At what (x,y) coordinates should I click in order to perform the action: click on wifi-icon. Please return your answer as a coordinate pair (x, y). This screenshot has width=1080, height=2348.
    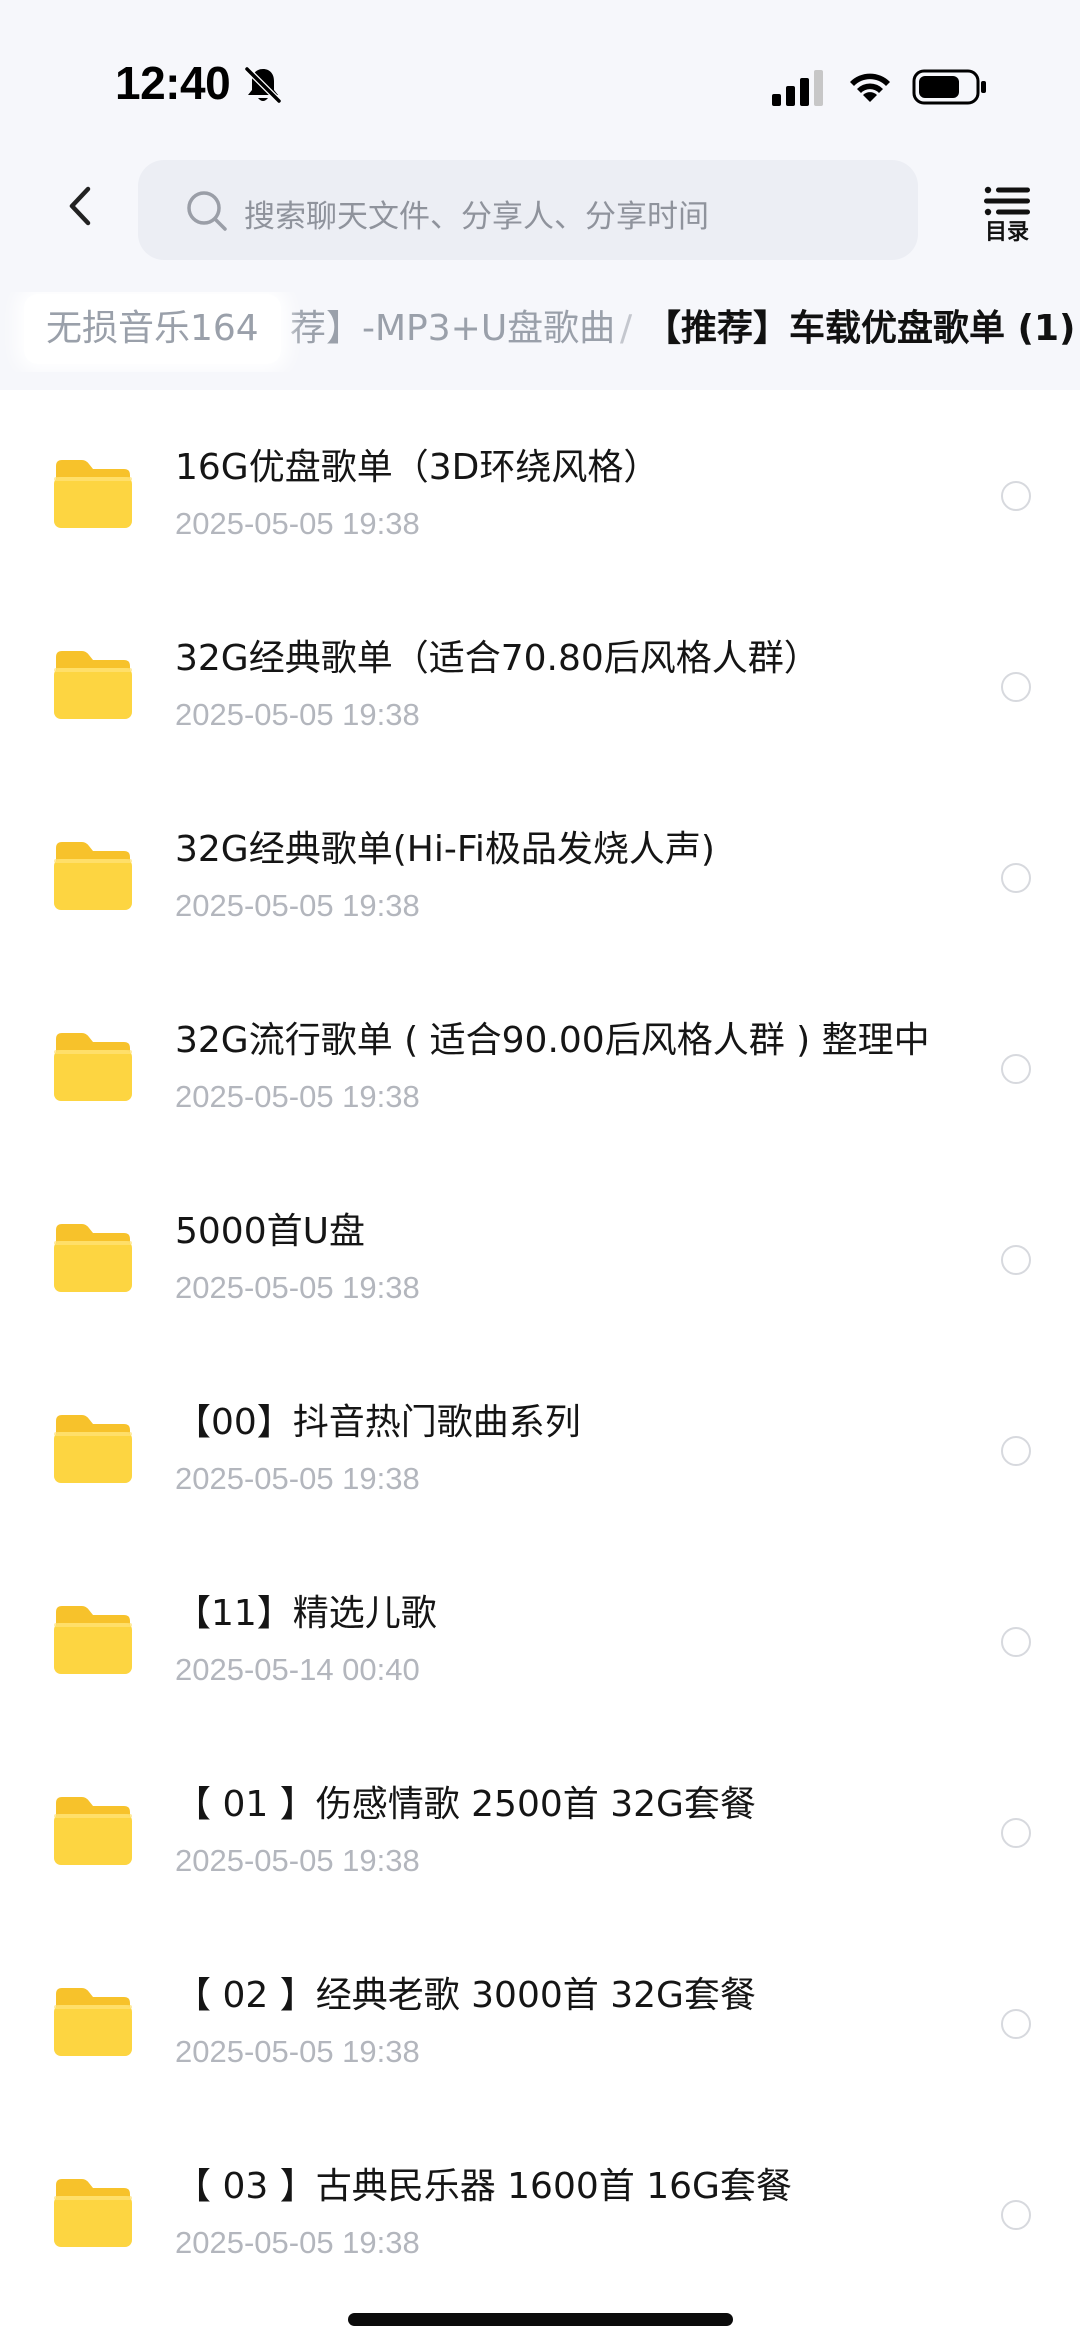
    Looking at the image, I should click on (870, 87).